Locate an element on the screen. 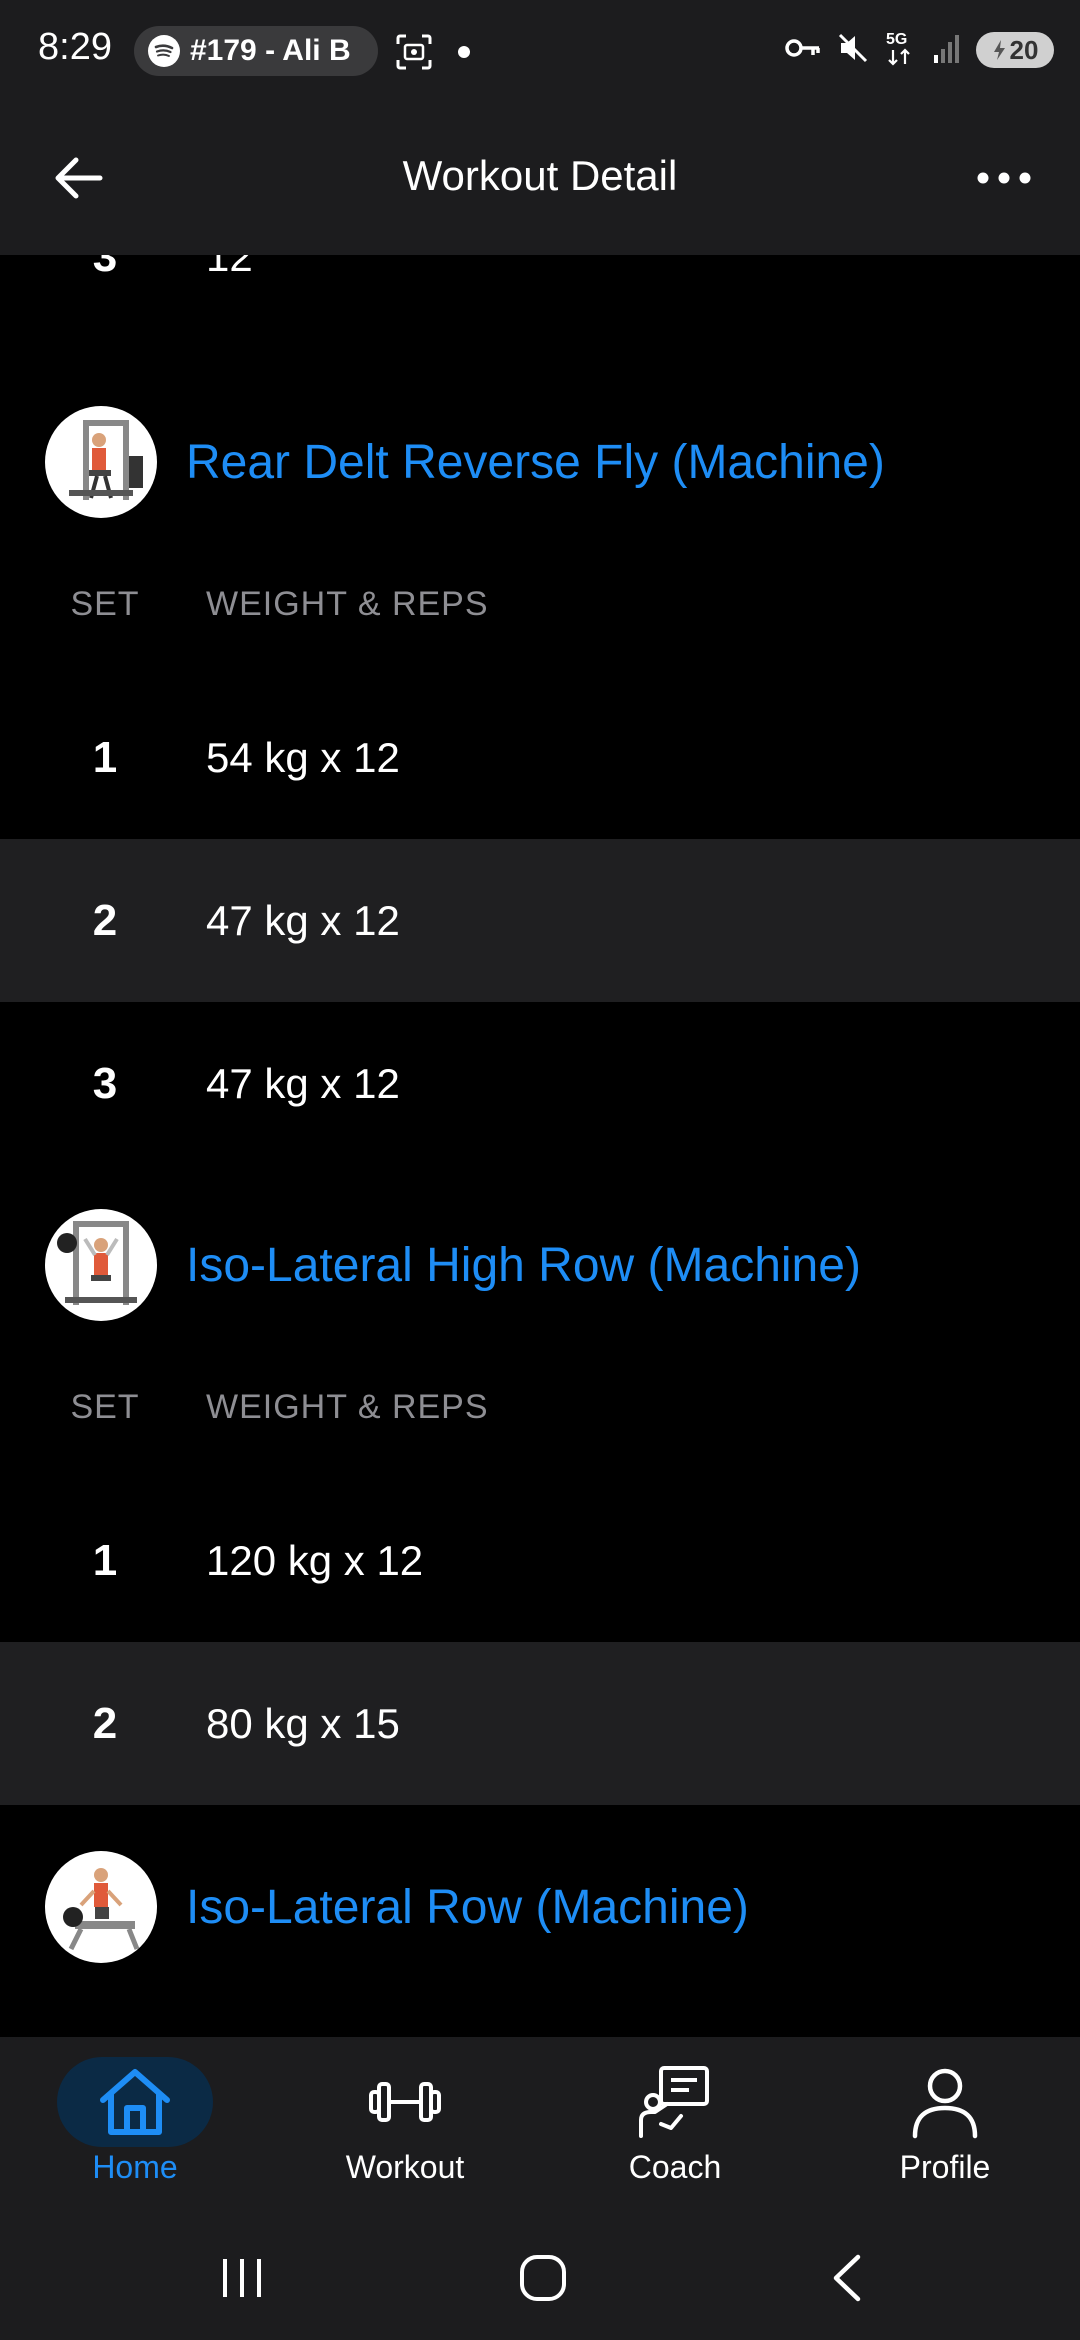  exercise-header: Rear Delt Reverse Fly (Machine) is located at coordinates (540, 462).